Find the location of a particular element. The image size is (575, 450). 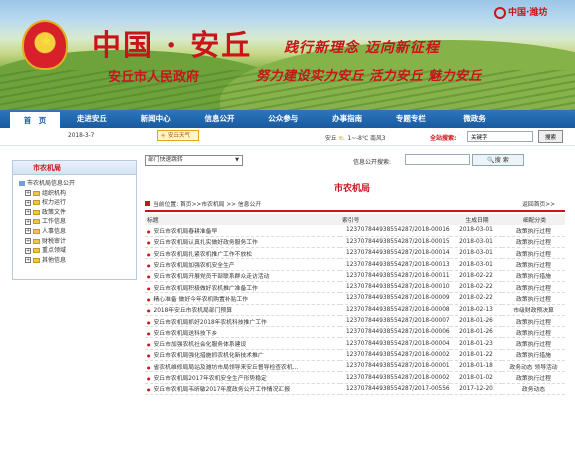

disclosure-search-input is located at coordinates (437, 159).